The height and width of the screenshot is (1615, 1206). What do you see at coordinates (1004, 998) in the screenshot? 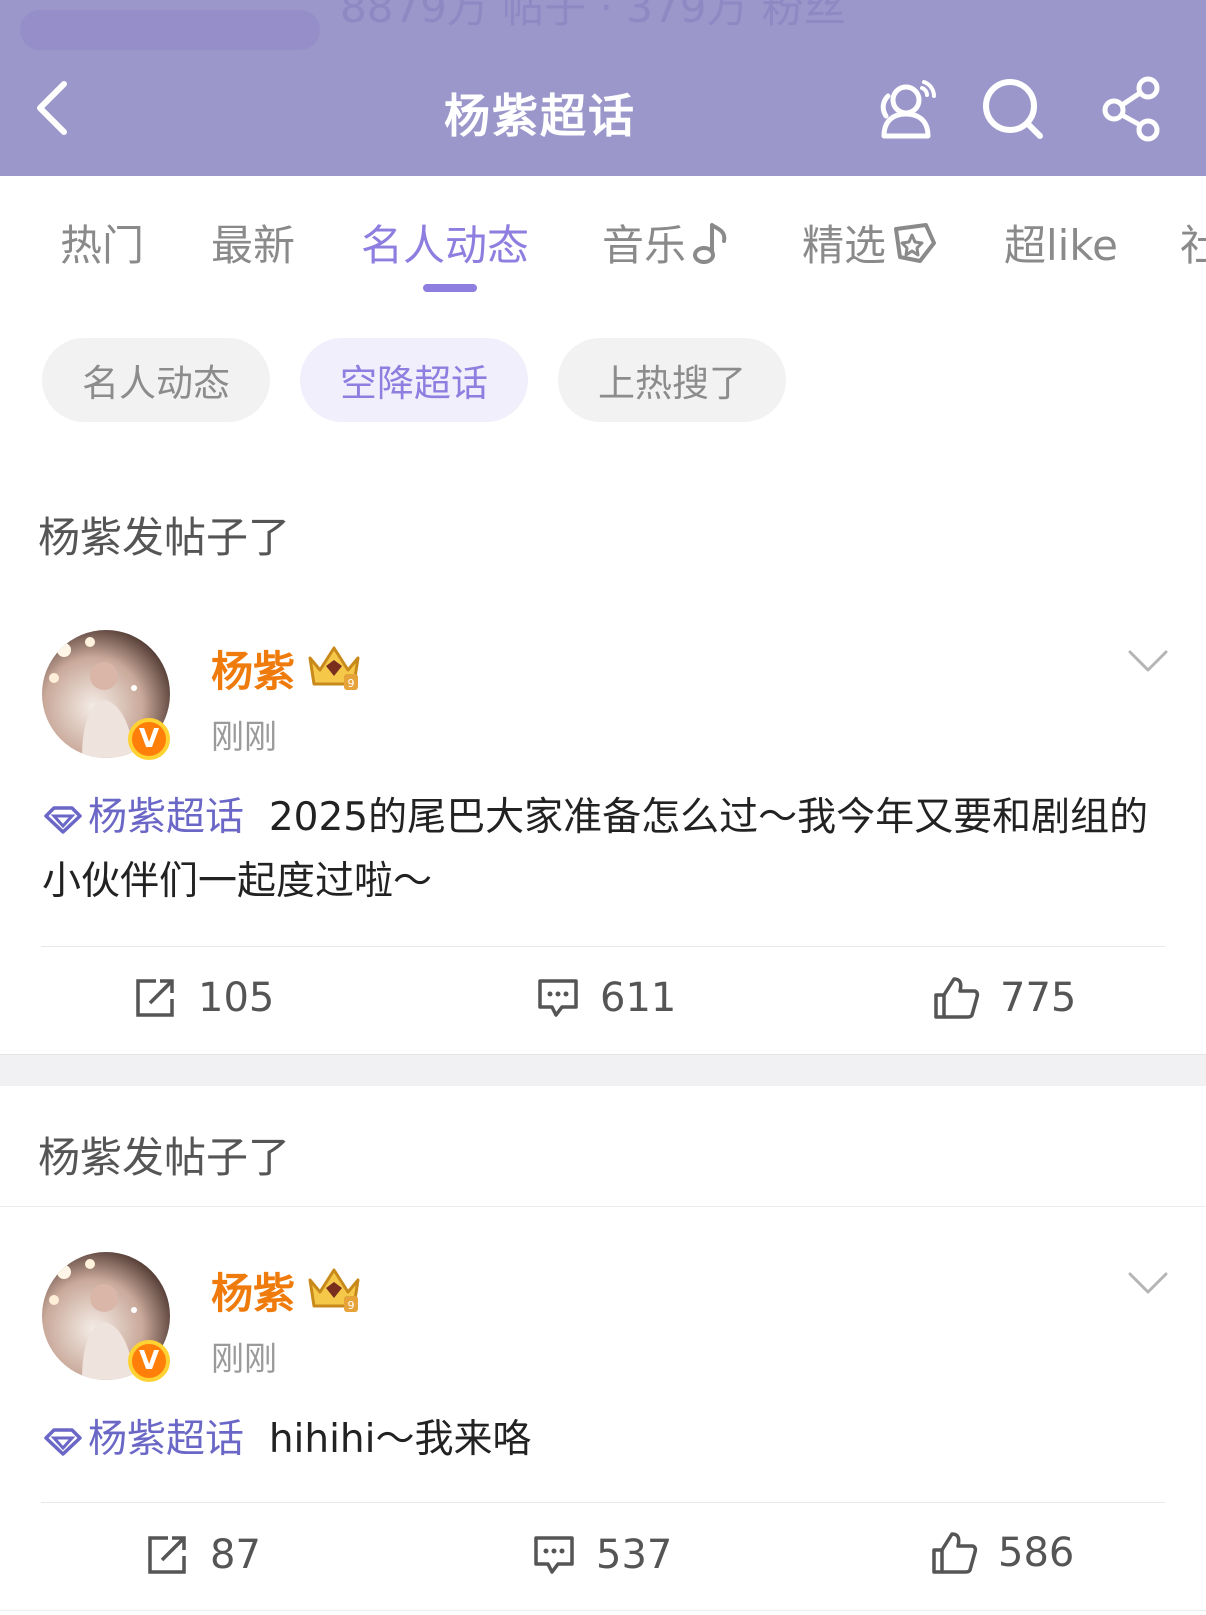
I see `like-button: 775` at bounding box center [1004, 998].